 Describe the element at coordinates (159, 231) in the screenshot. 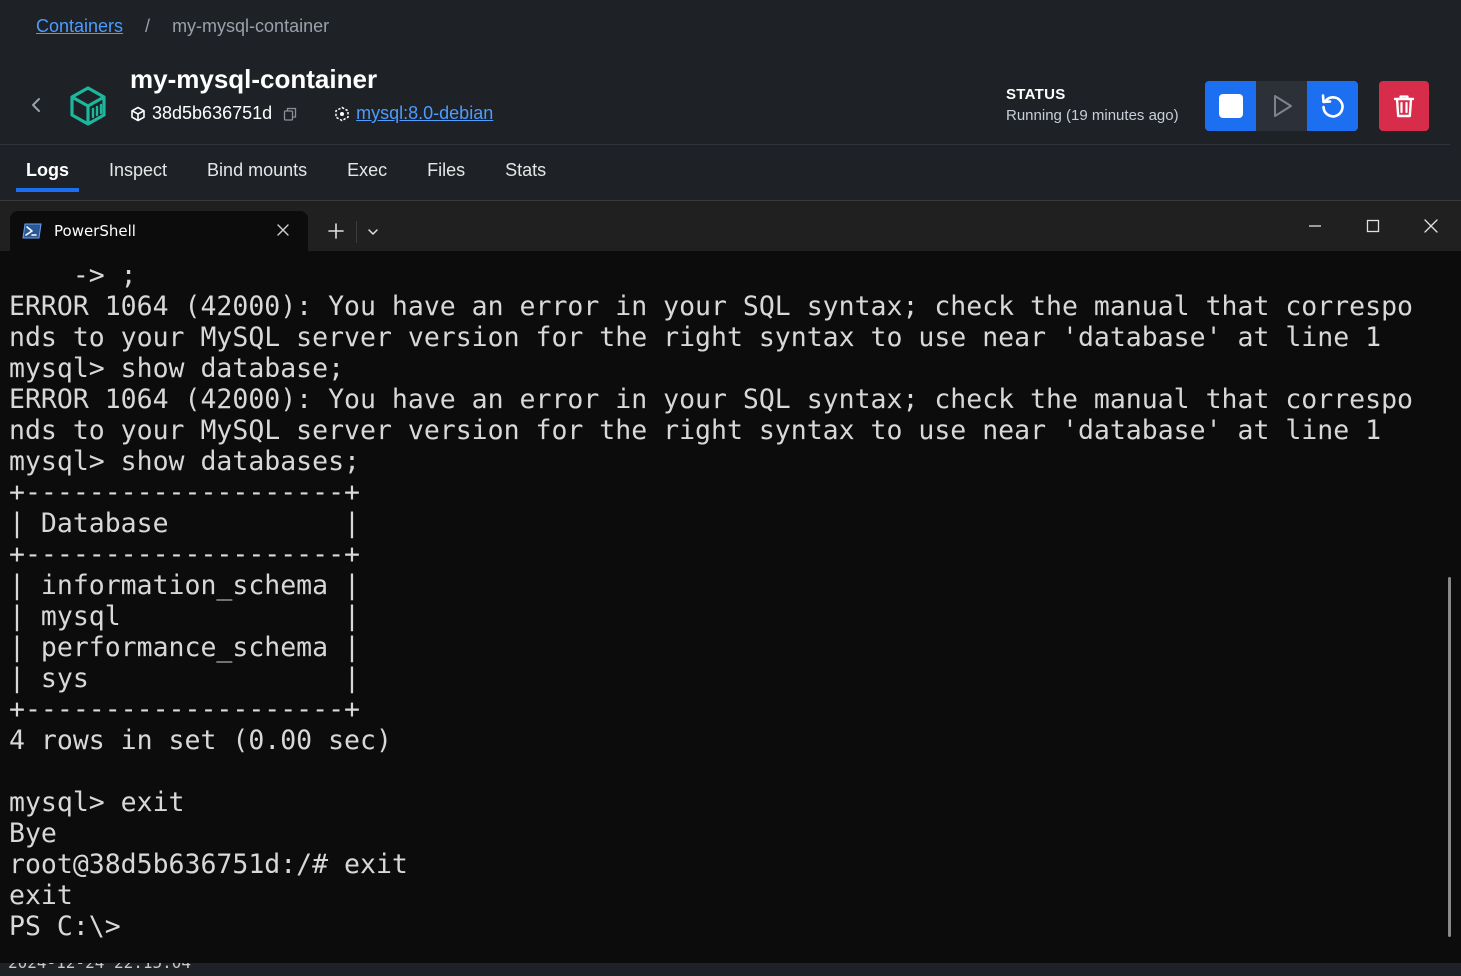

I see `powershell-tab: PowerShell` at that location.